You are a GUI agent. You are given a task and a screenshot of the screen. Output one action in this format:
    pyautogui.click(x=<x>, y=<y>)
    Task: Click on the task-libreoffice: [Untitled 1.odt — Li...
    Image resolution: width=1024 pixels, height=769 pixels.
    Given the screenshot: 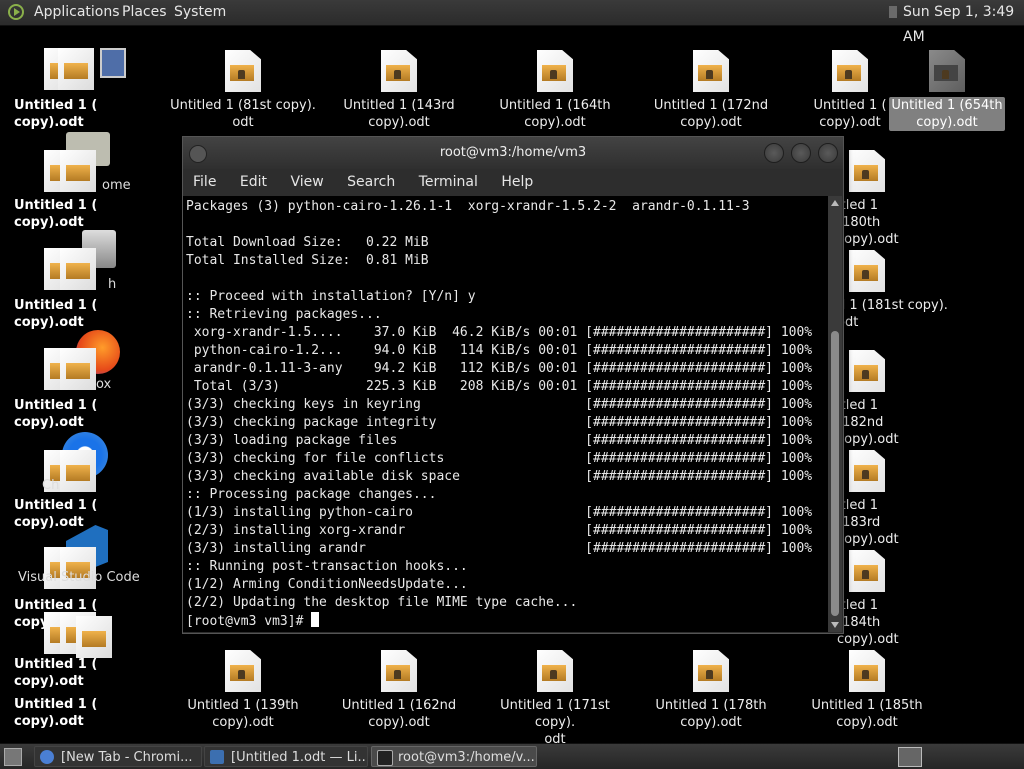 What is the action you would take?
    pyautogui.click(x=286, y=756)
    